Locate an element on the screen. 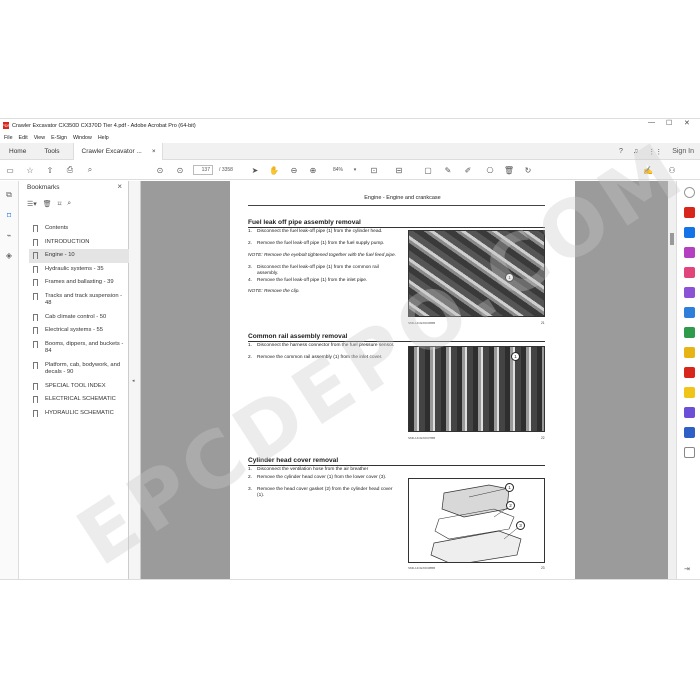  bookmark-item: Engine - 10 is located at coordinates (79, 256).